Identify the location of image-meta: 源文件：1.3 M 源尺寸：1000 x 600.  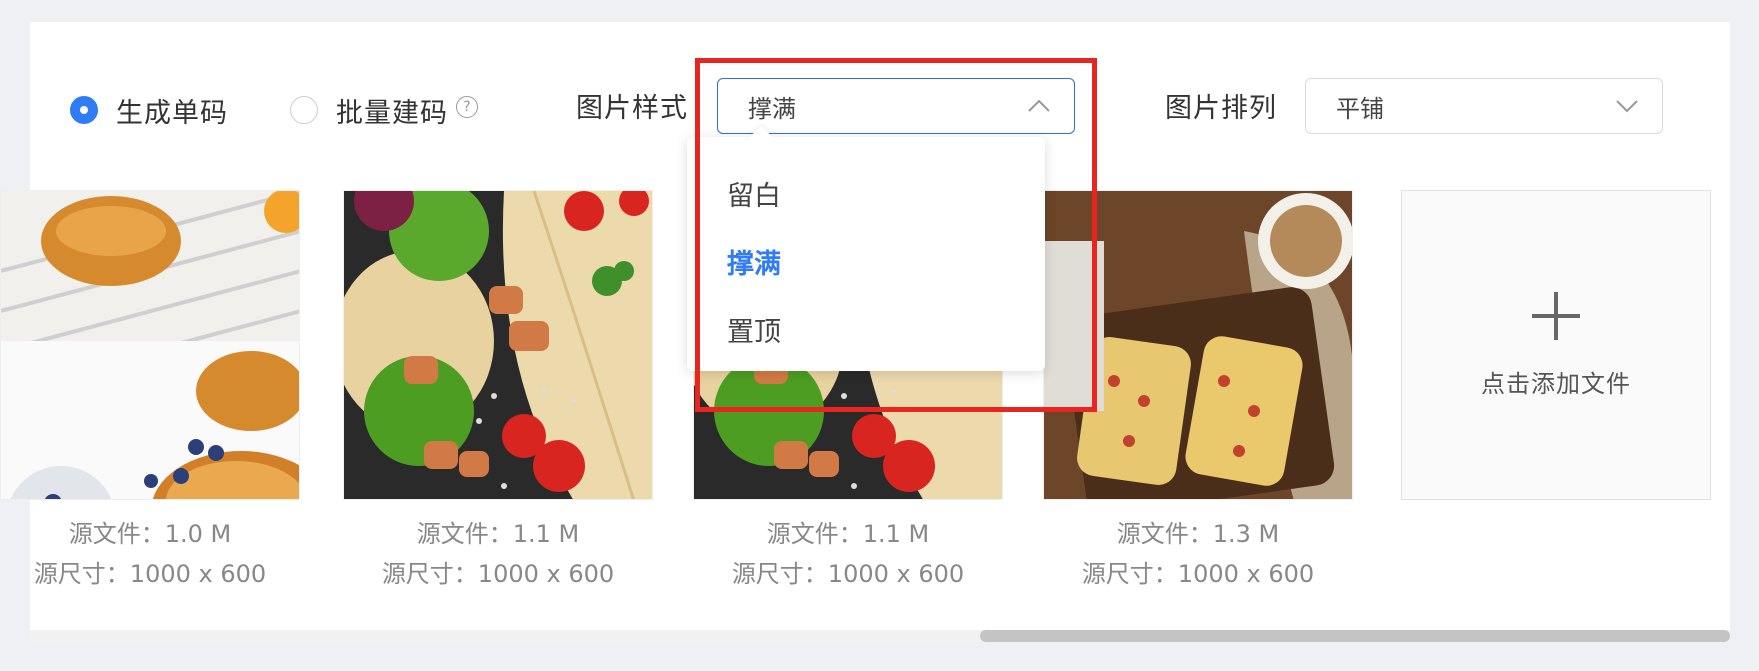
(1198, 554).